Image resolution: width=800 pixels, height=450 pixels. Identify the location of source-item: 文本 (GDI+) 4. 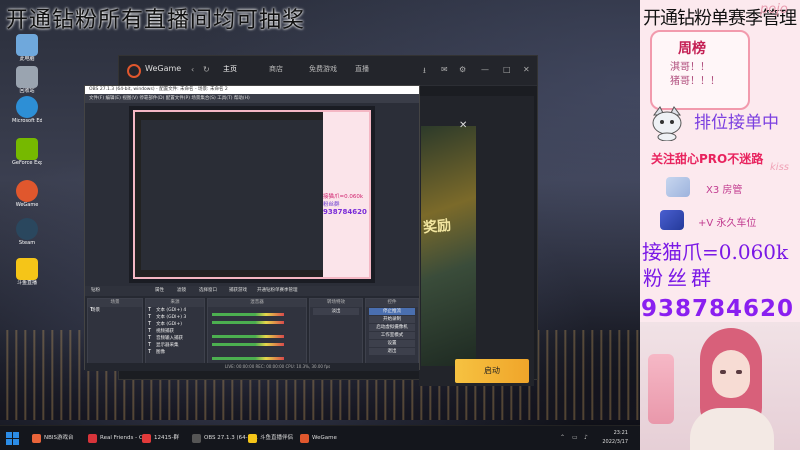
(175, 310).